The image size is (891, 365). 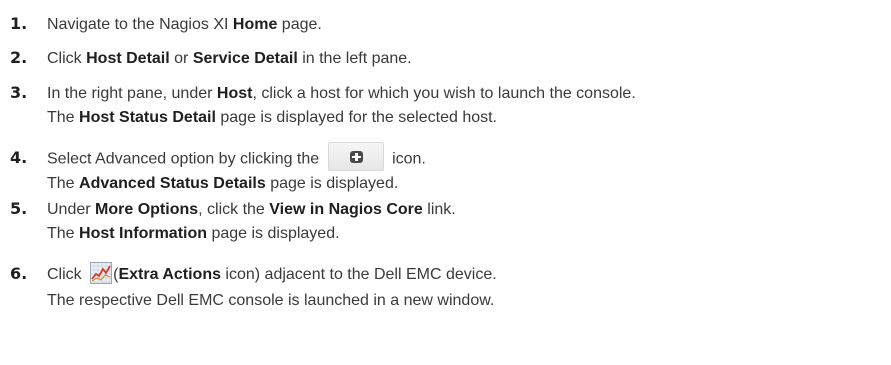 What do you see at coordinates (234, 93) in the screenshot?
I see `ui-term: Host` at bounding box center [234, 93].